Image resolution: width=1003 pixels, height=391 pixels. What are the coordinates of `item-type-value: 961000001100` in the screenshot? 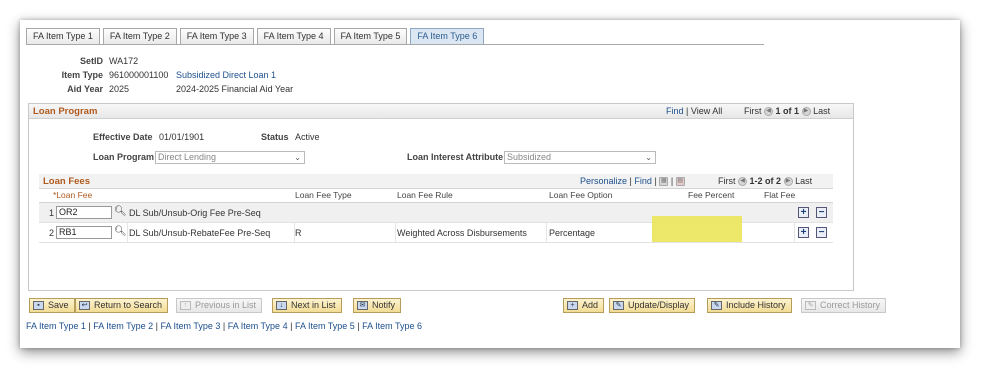 It's located at (139, 75).